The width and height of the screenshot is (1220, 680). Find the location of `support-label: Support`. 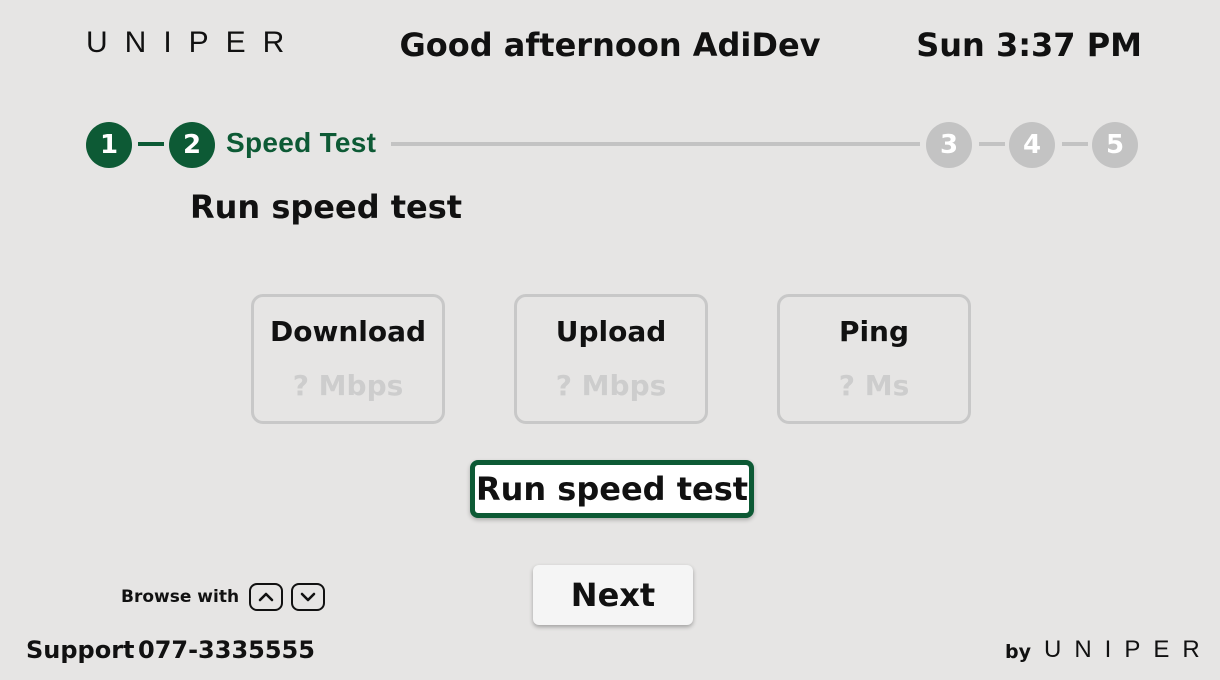

support-label: Support is located at coordinates (80, 650).